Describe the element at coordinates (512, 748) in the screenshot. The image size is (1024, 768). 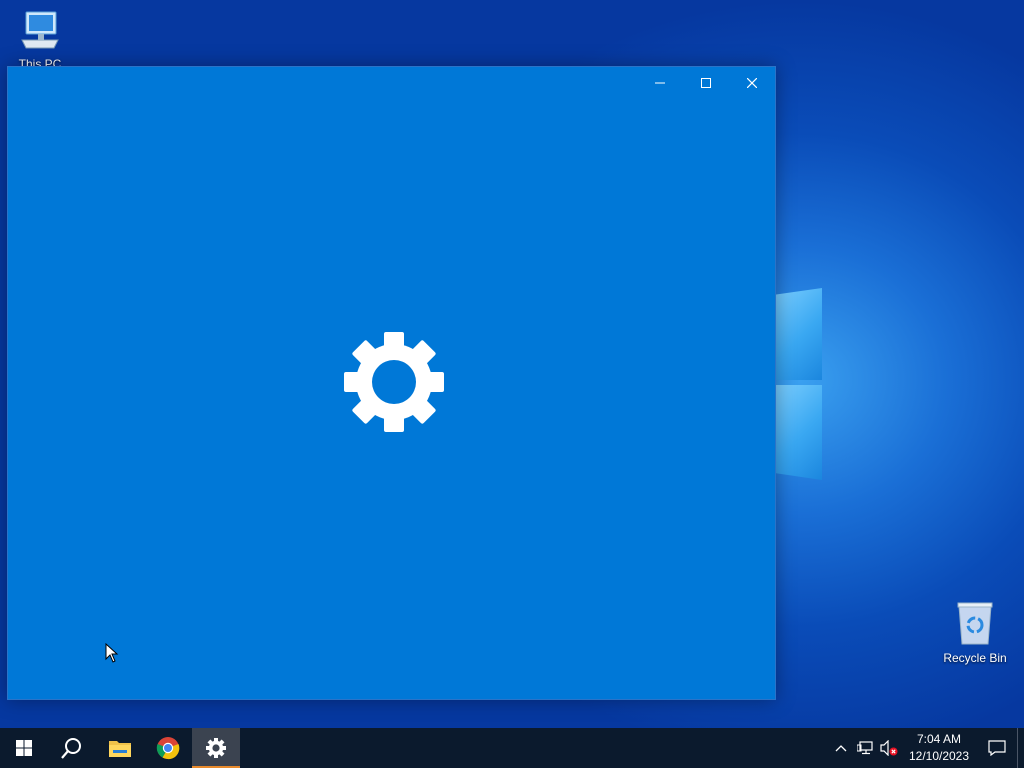
I see `taskbar: 7:04 AM 12/10/2023` at that location.